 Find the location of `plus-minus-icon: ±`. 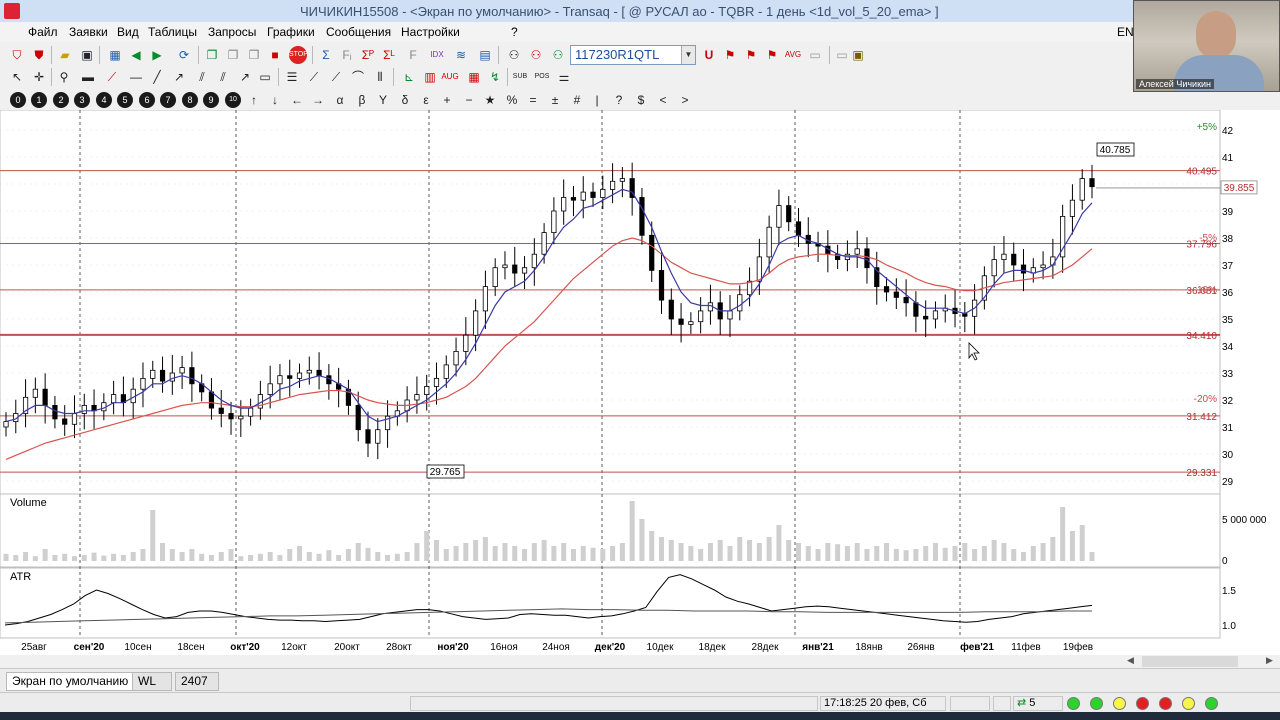

plus-minus-icon: ± is located at coordinates (555, 100).